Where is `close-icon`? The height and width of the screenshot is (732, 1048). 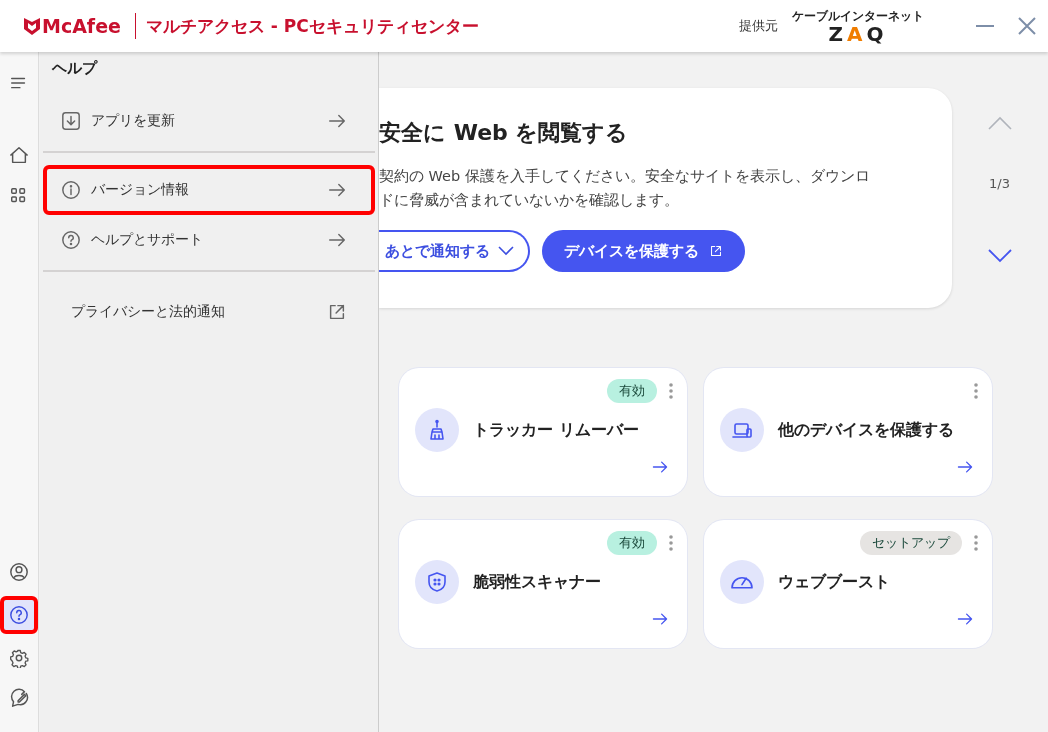
close-icon is located at coordinates (1027, 26).